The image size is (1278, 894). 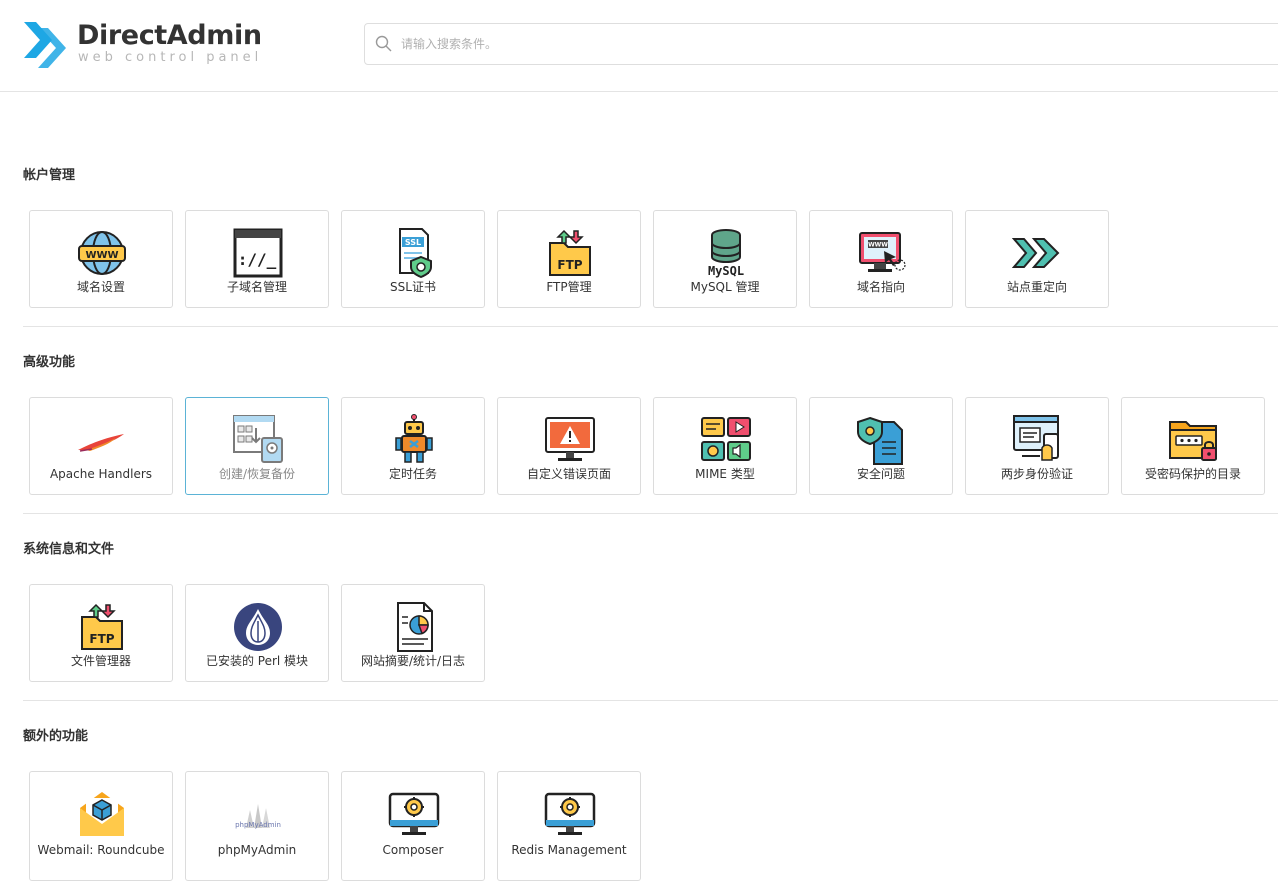 What do you see at coordinates (45, 45) in the screenshot?
I see `directadmin-logo-icon` at bounding box center [45, 45].